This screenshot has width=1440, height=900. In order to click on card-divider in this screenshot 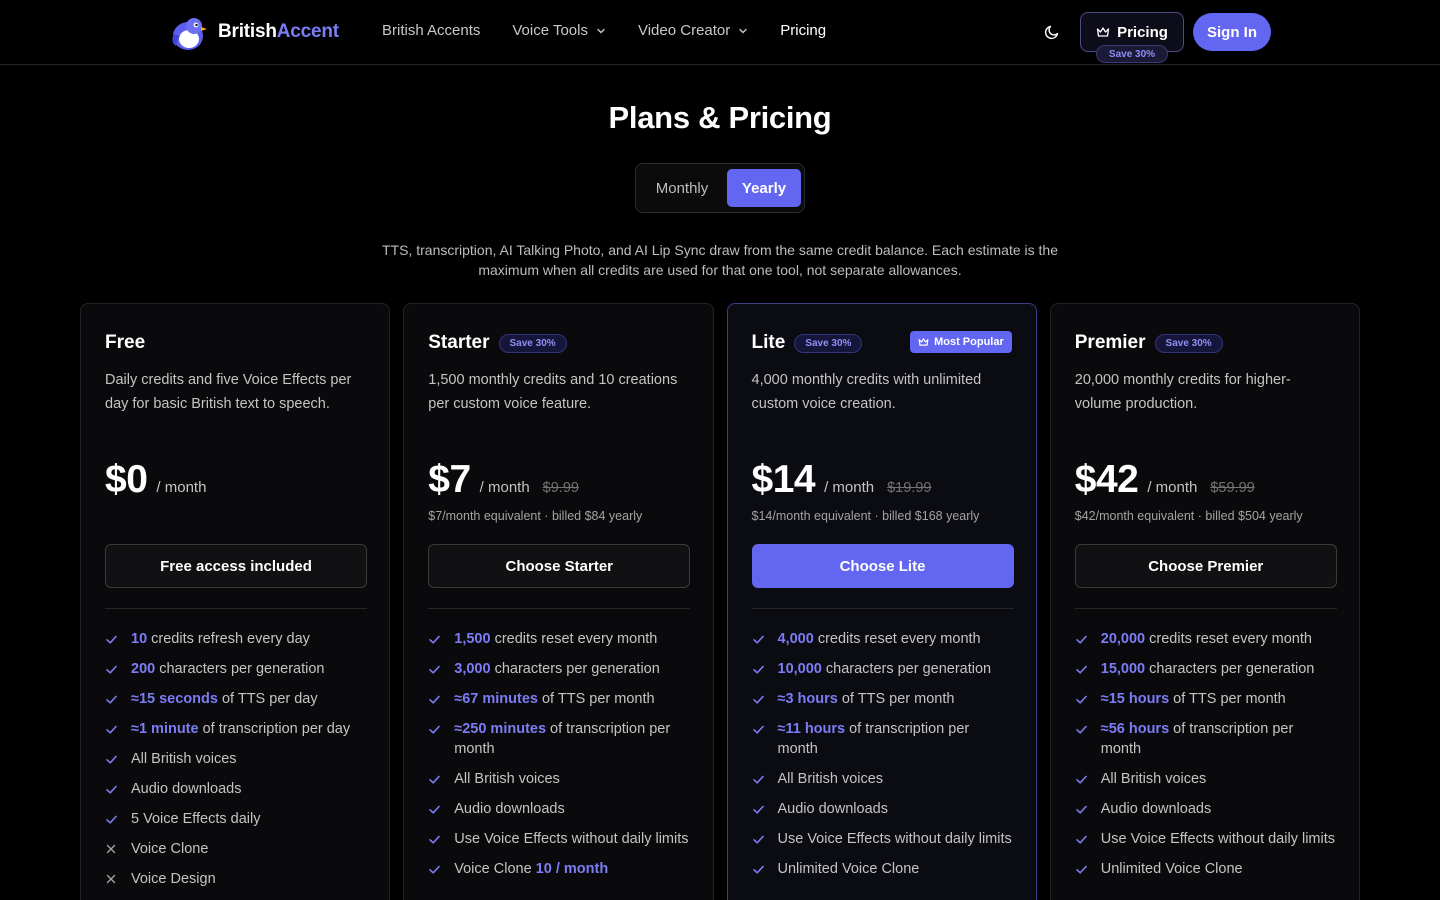, I will do `click(1205, 608)`.